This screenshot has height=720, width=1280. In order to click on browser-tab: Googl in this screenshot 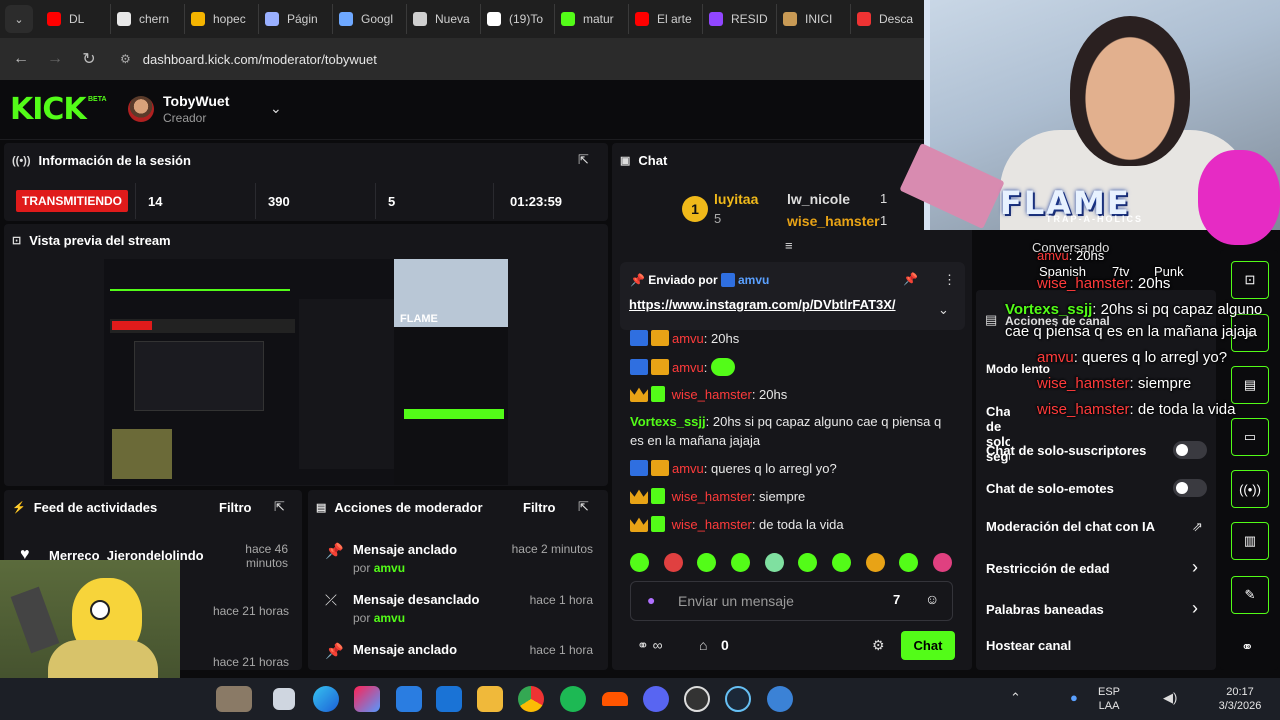, I will do `click(370, 19)`.